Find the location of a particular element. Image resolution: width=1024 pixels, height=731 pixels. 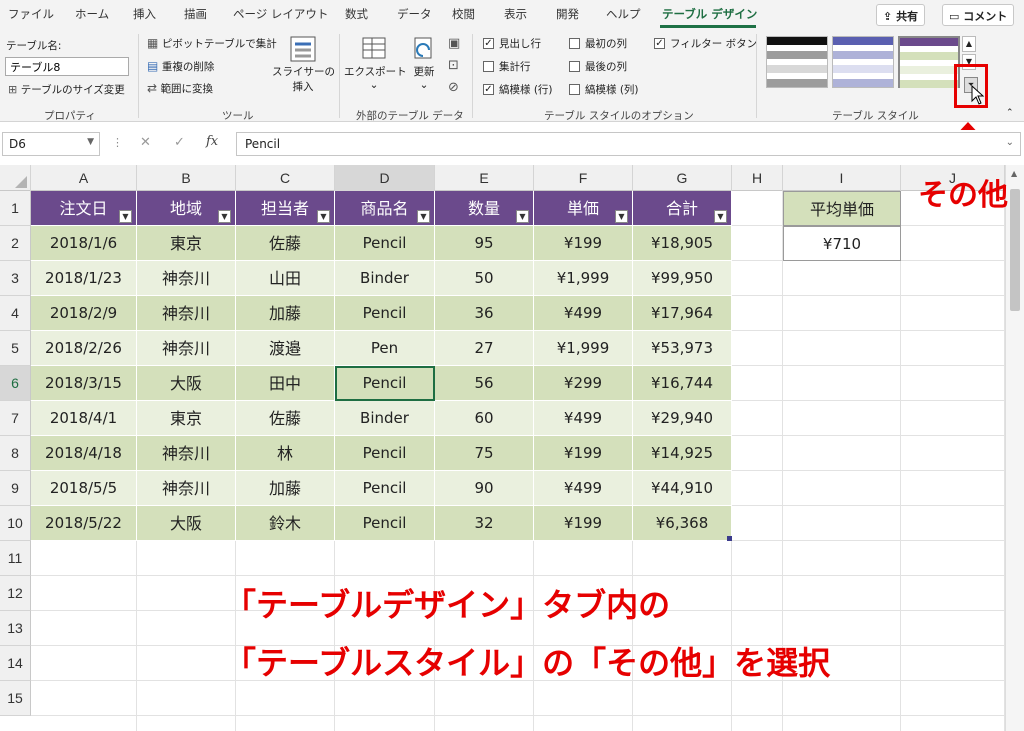

open-in-browser-icon: ⊡ is located at coordinates (453, 65).